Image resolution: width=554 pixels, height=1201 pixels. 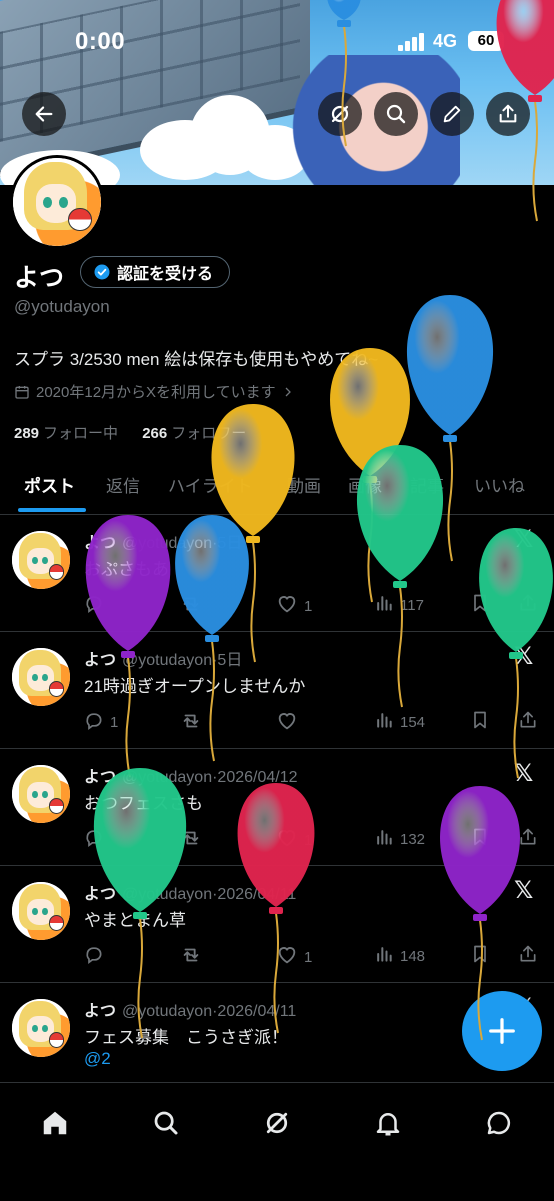 I want to click on joined-date: 2020年12月からXを利用しています, so click(x=154, y=391).